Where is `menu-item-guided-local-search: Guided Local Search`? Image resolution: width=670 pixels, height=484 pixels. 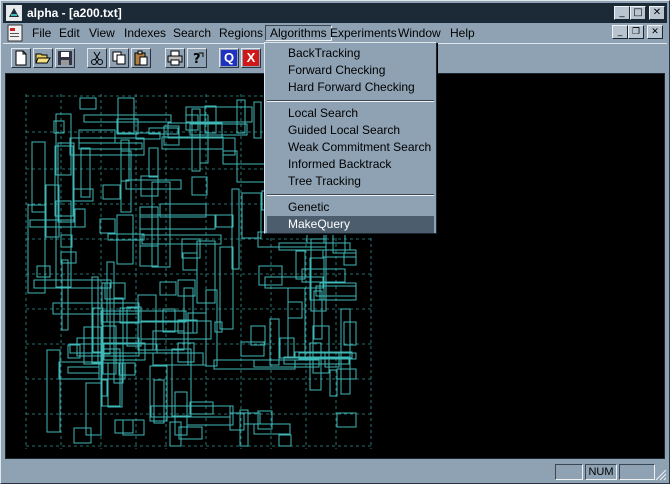 menu-item-guided-local-search: Guided Local Search is located at coordinates (350, 130).